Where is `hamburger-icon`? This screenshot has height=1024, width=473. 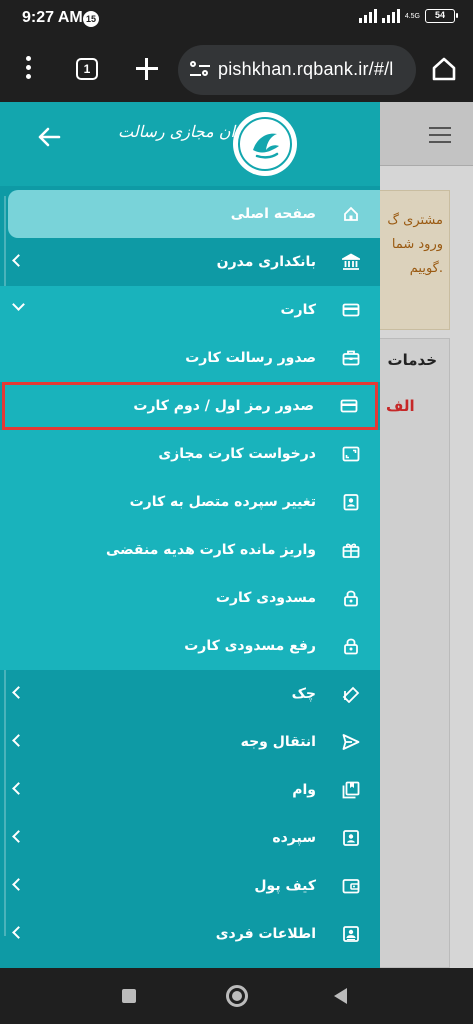
hamburger-icon is located at coordinates (440, 135).